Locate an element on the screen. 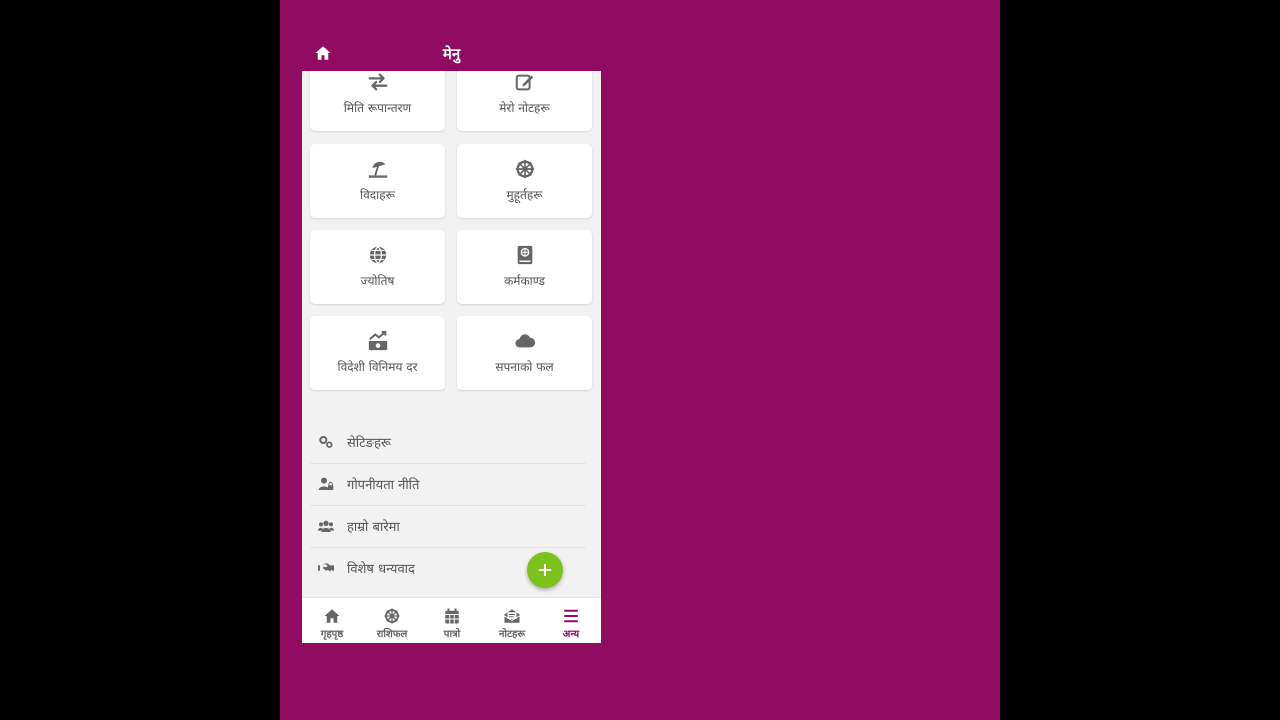 This screenshot has height=720, width=1280. card-holidays: विदाहरू is located at coordinates (377, 181).